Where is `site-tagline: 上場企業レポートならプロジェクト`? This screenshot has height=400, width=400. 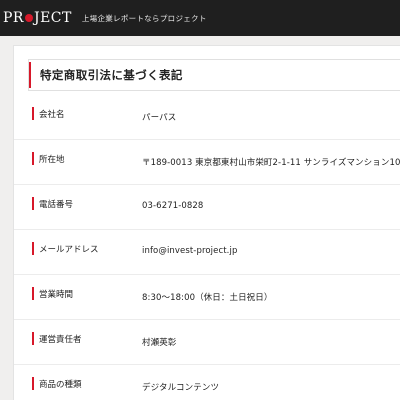 site-tagline: 上場企業レポートならプロジェクト is located at coordinates (144, 18).